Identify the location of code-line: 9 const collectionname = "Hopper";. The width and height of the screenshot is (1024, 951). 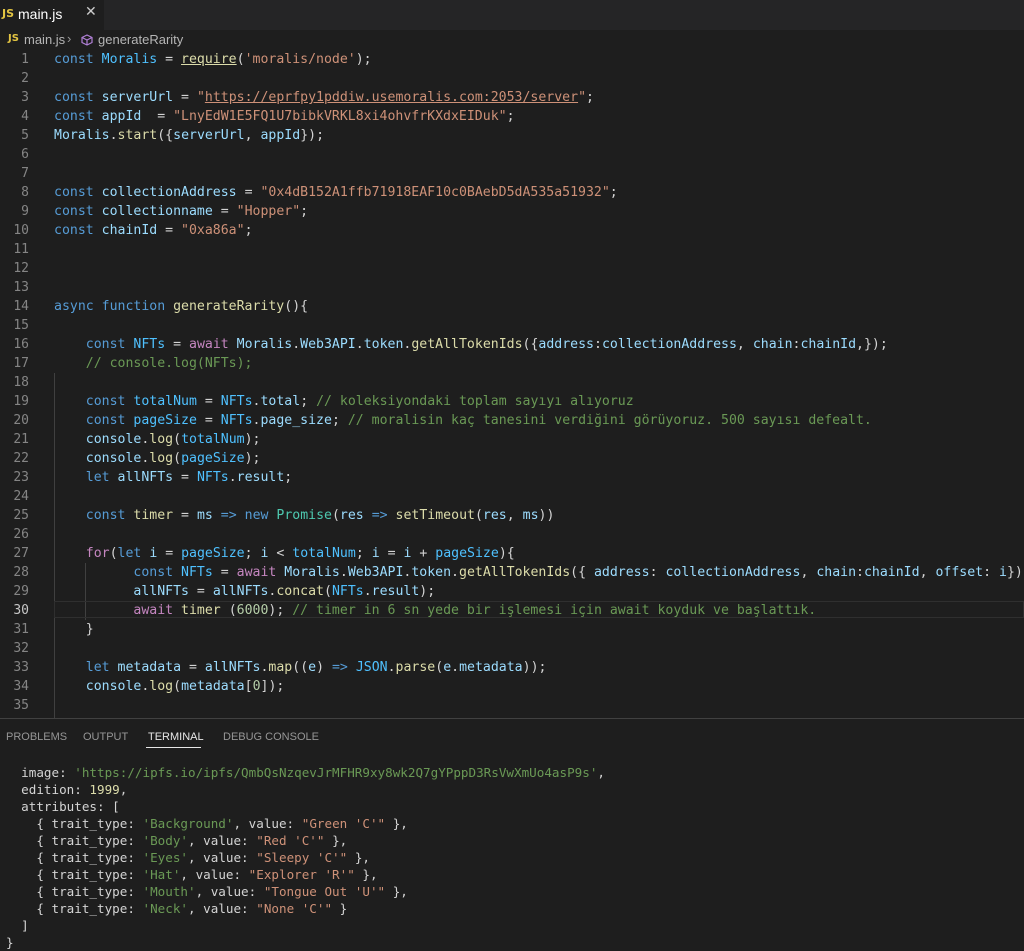
(512, 211).